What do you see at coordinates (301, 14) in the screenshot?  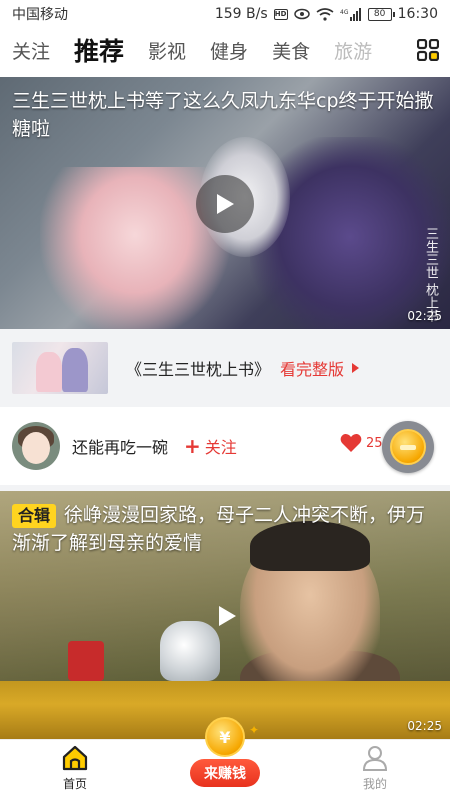 I see `eye-icon` at bounding box center [301, 14].